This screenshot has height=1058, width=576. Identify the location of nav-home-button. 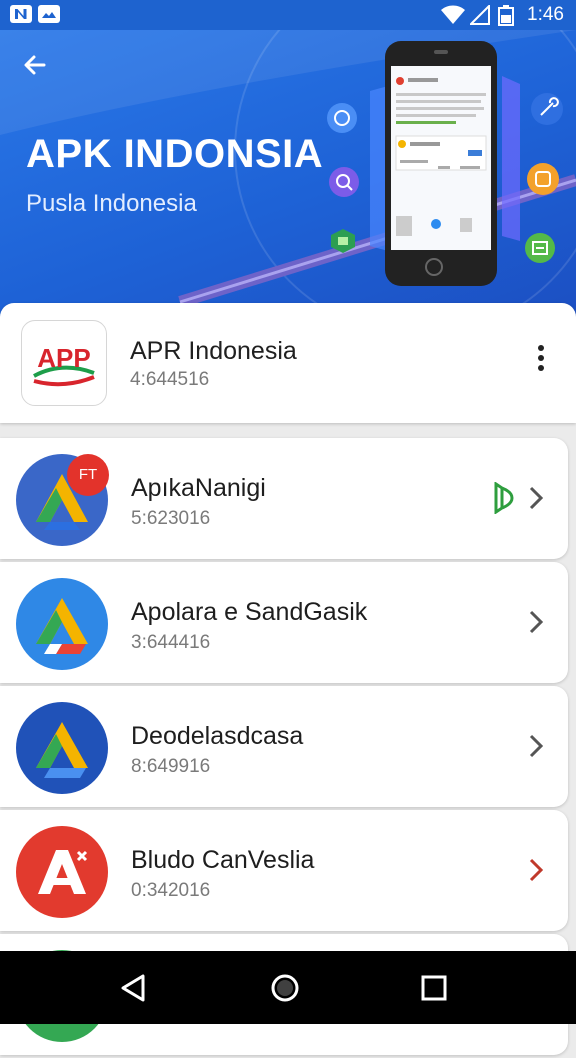
(285, 988).